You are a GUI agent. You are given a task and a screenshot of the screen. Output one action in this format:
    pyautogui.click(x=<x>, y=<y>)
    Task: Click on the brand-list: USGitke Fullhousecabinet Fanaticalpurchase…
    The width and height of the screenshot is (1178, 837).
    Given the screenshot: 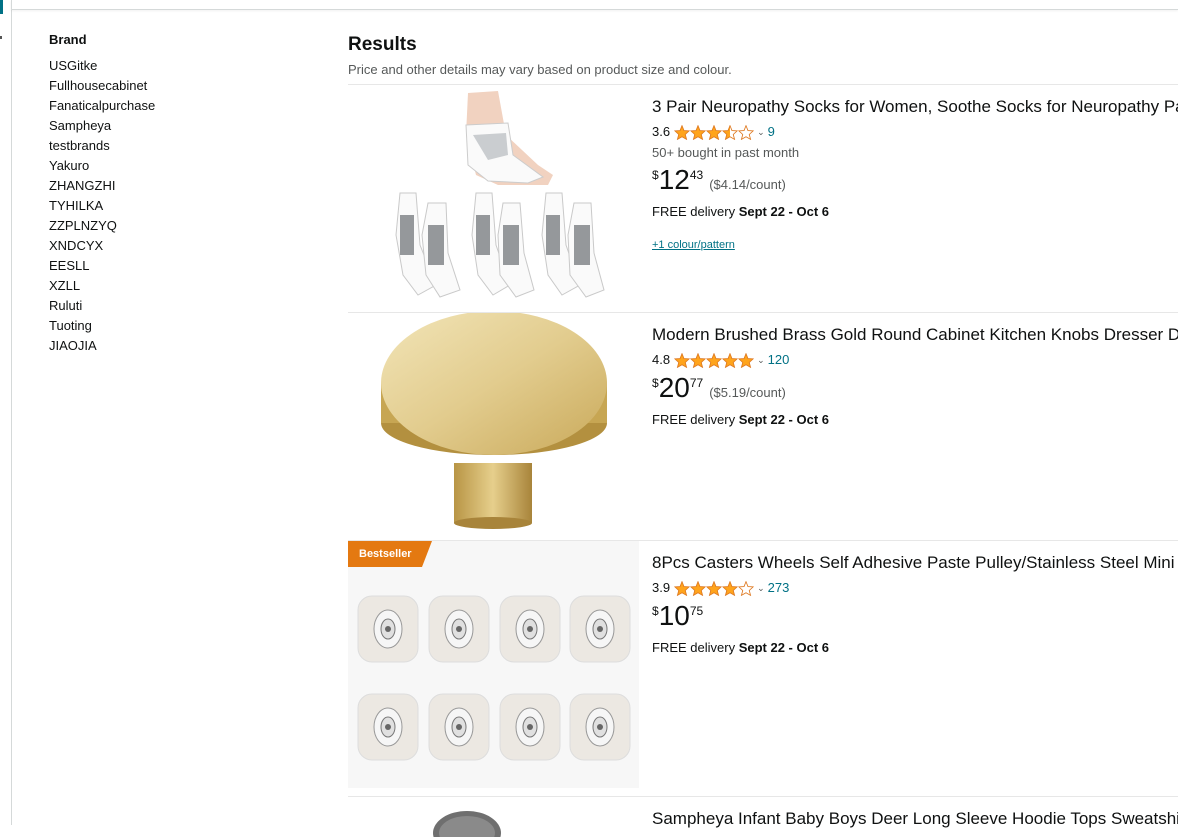 What is the action you would take?
    pyautogui.click(x=179, y=206)
    